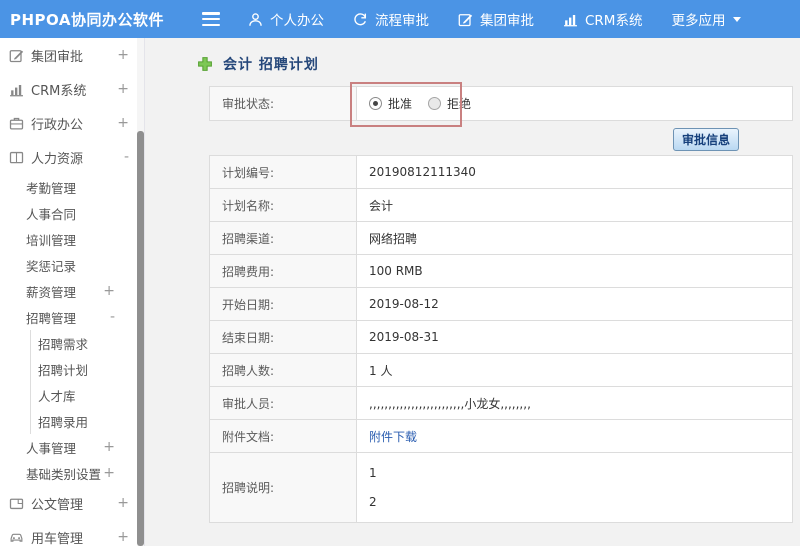 This screenshot has width=800, height=546. I want to click on sidebar-item-label: 用车管理, so click(57, 538).